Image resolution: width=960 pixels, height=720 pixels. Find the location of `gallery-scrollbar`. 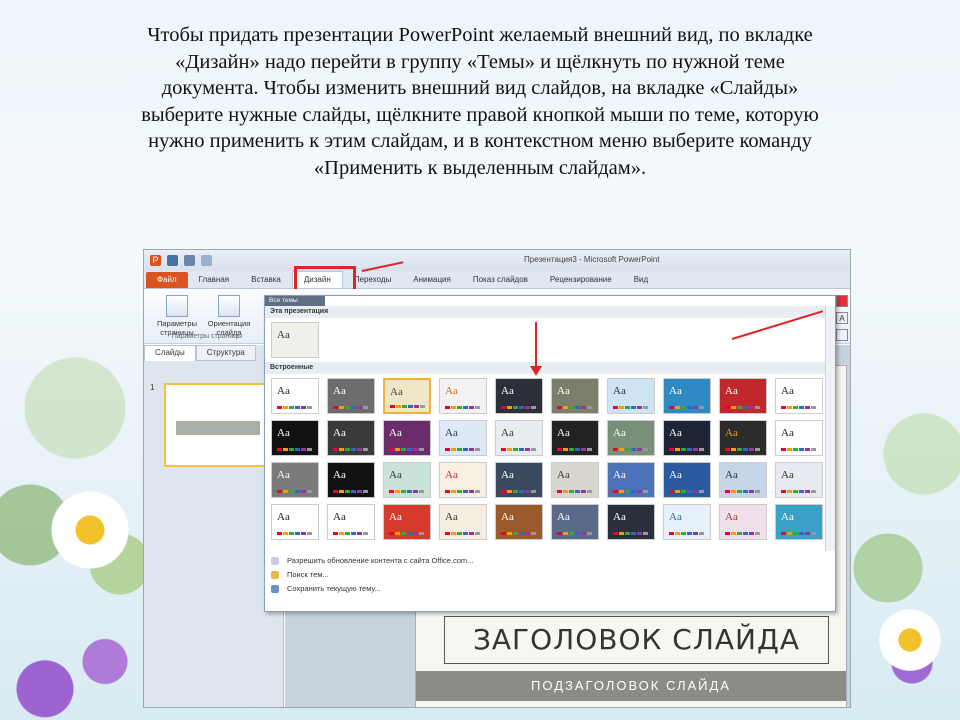

gallery-scrollbar is located at coordinates (830, 428).